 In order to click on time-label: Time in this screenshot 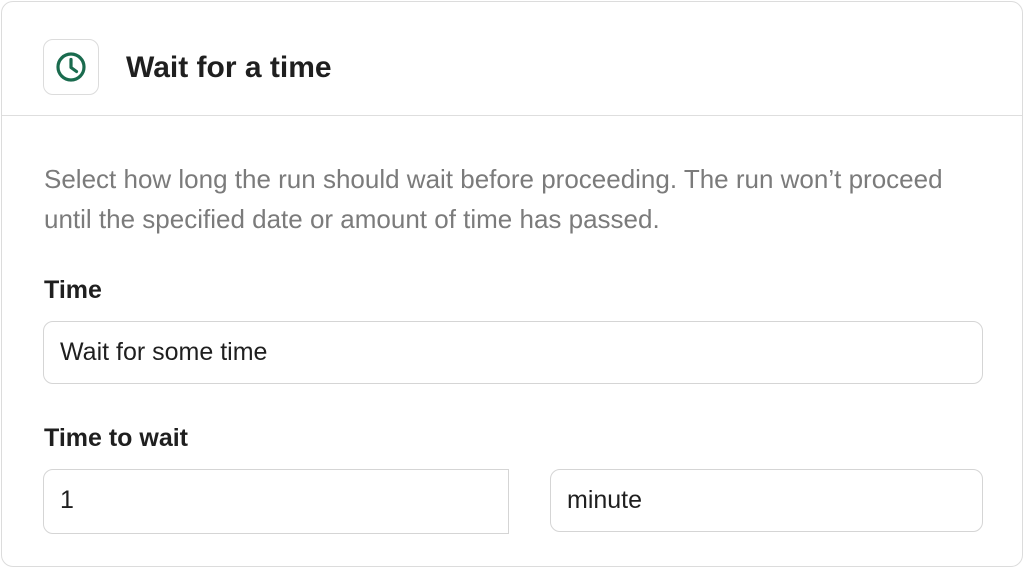, I will do `click(73, 290)`.